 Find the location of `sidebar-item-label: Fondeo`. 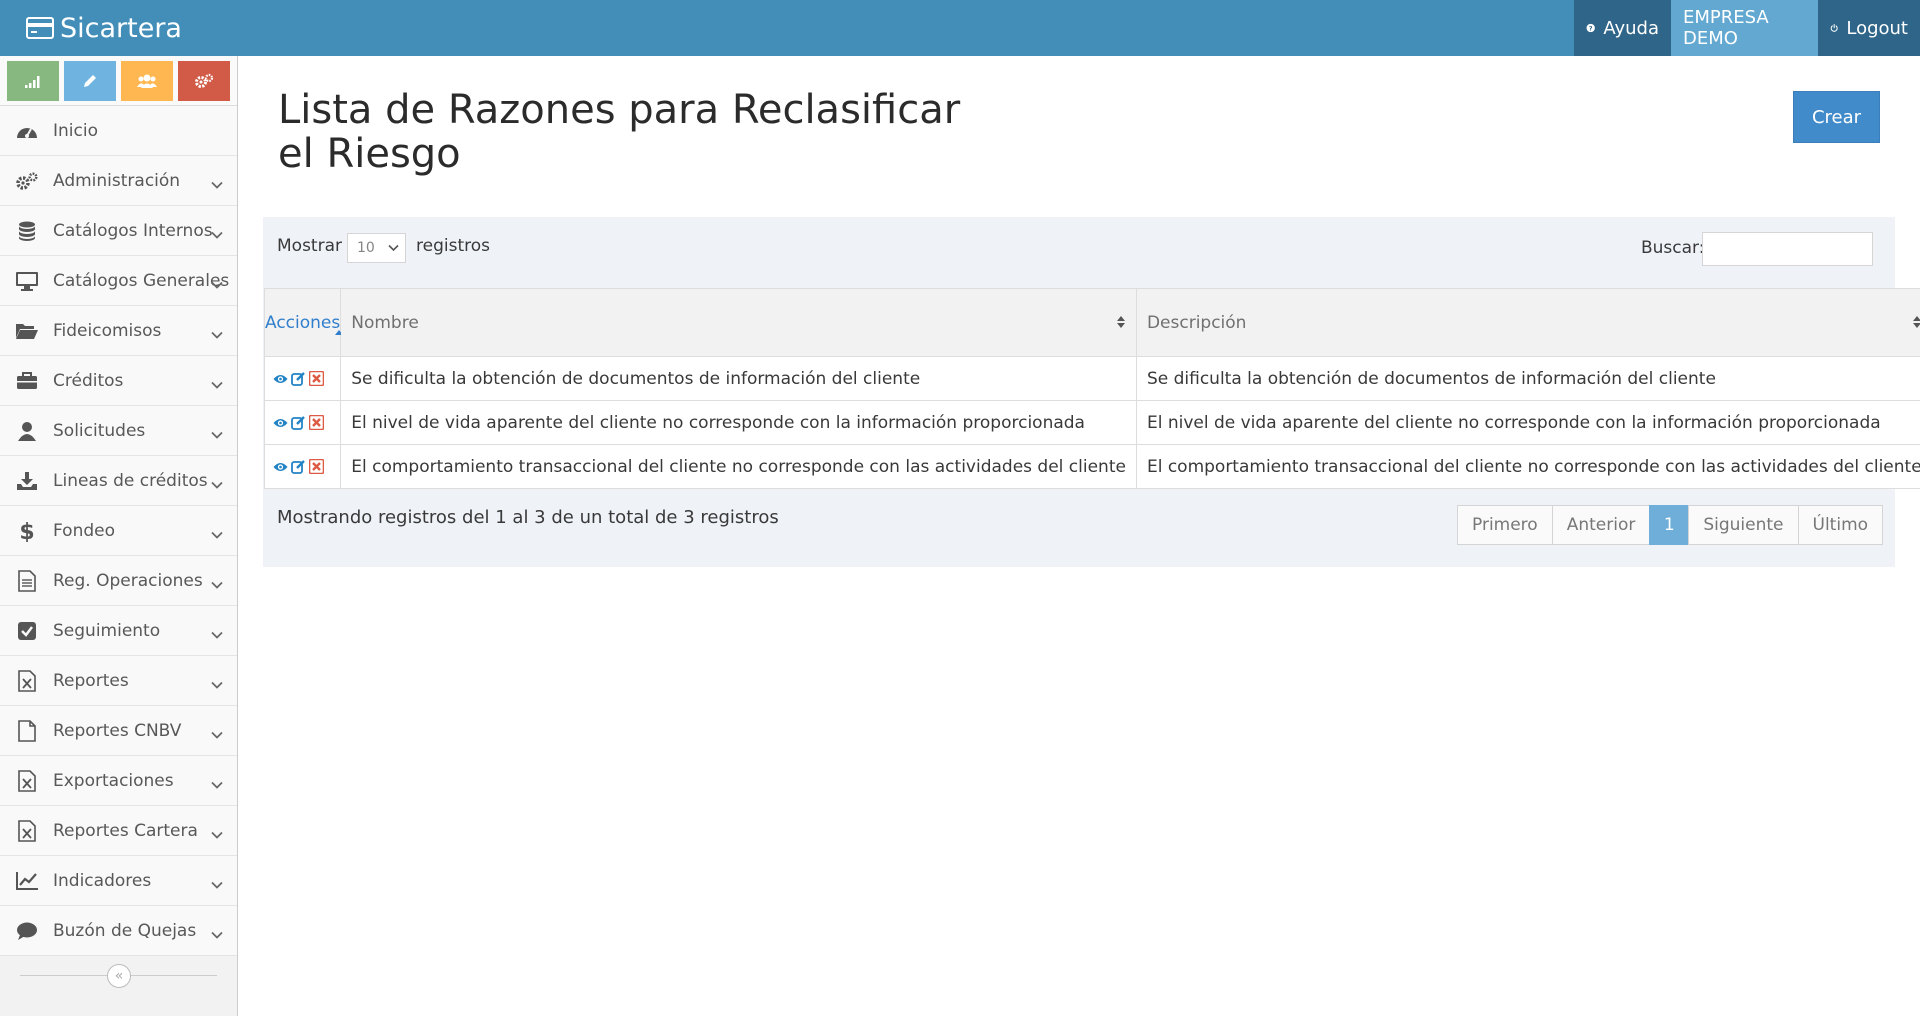

sidebar-item-label: Fondeo is located at coordinates (84, 530).